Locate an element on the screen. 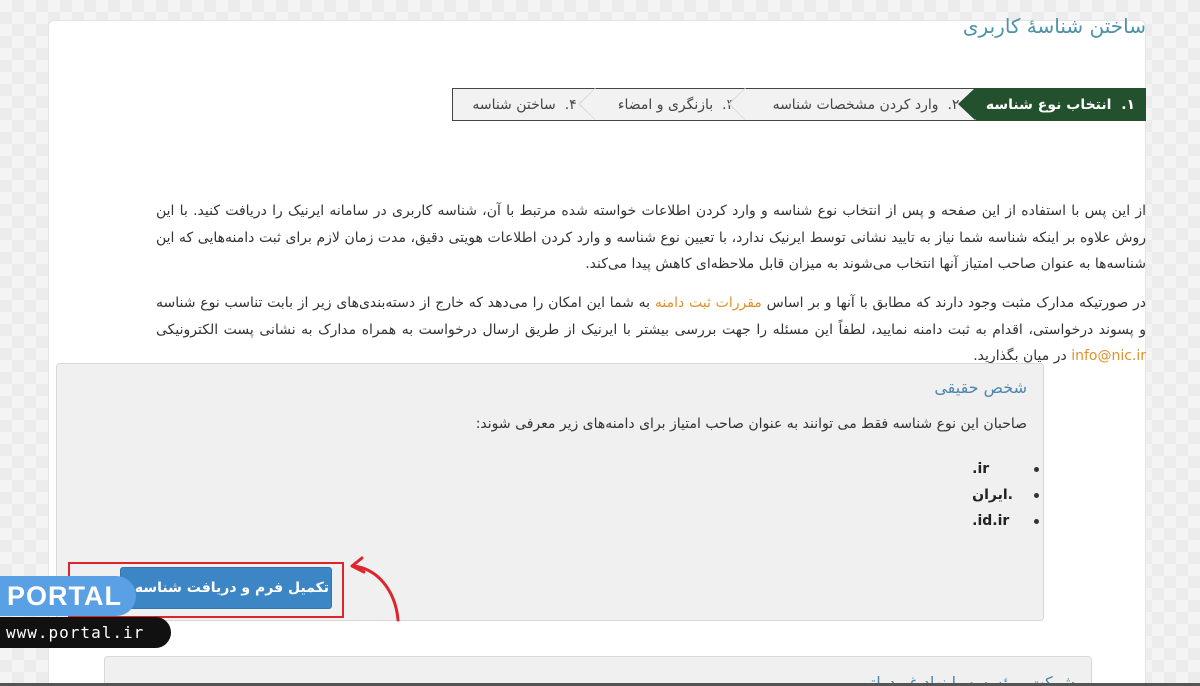  step-4: ۴. ساختن شناسه is located at coordinates (524, 104).